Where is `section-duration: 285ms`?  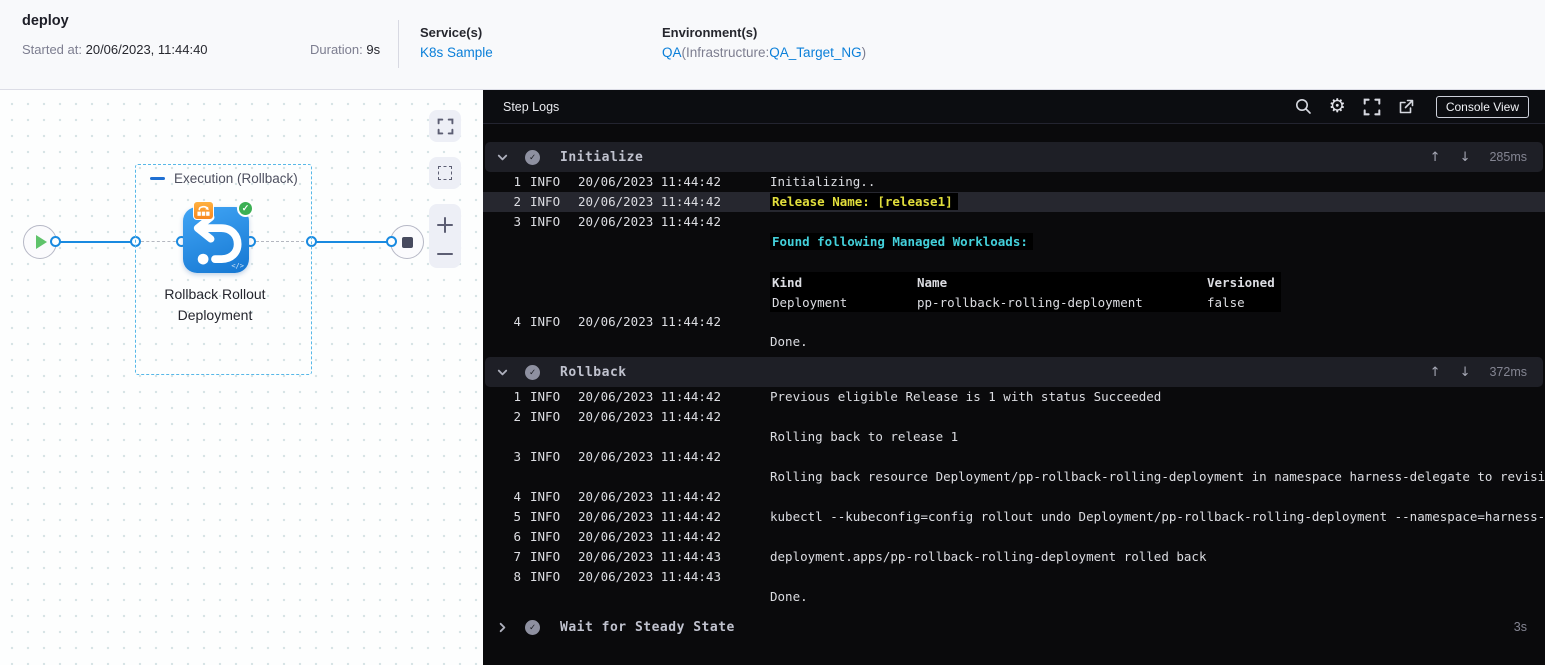
section-duration: 285ms is located at coordinates (1508, 157).